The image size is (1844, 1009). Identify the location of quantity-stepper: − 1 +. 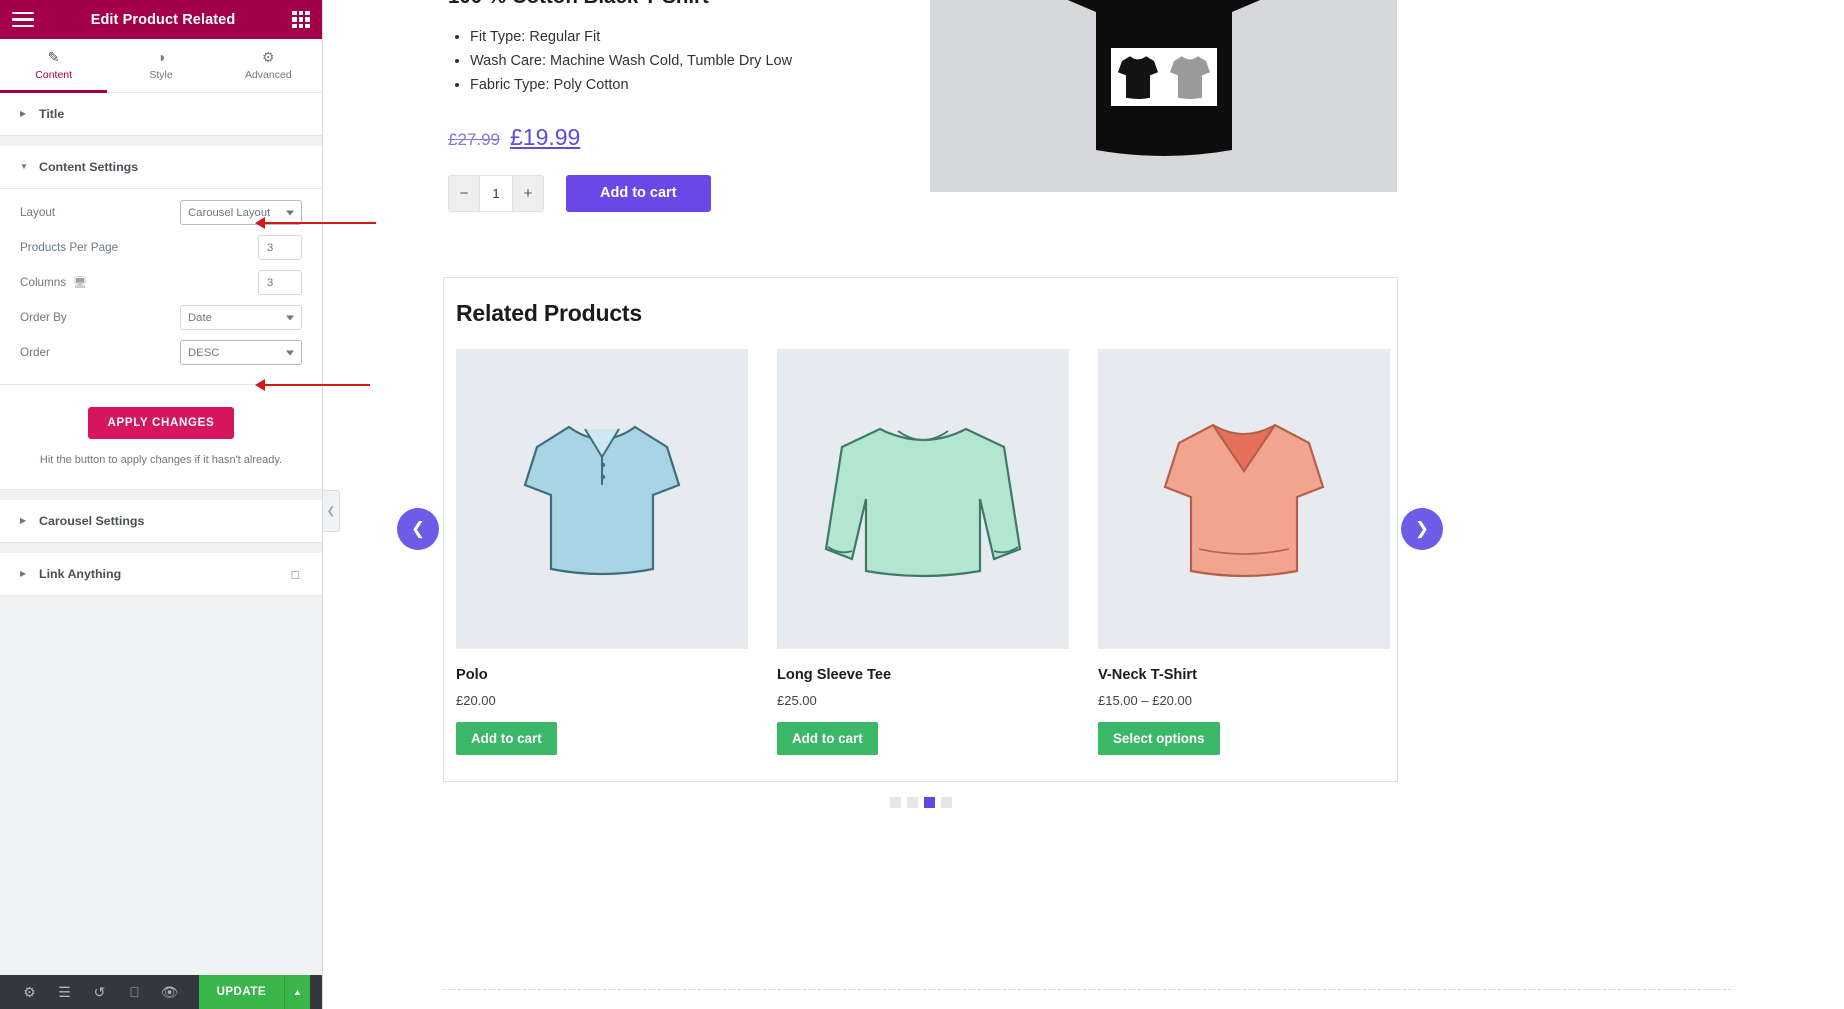
(496, 193).